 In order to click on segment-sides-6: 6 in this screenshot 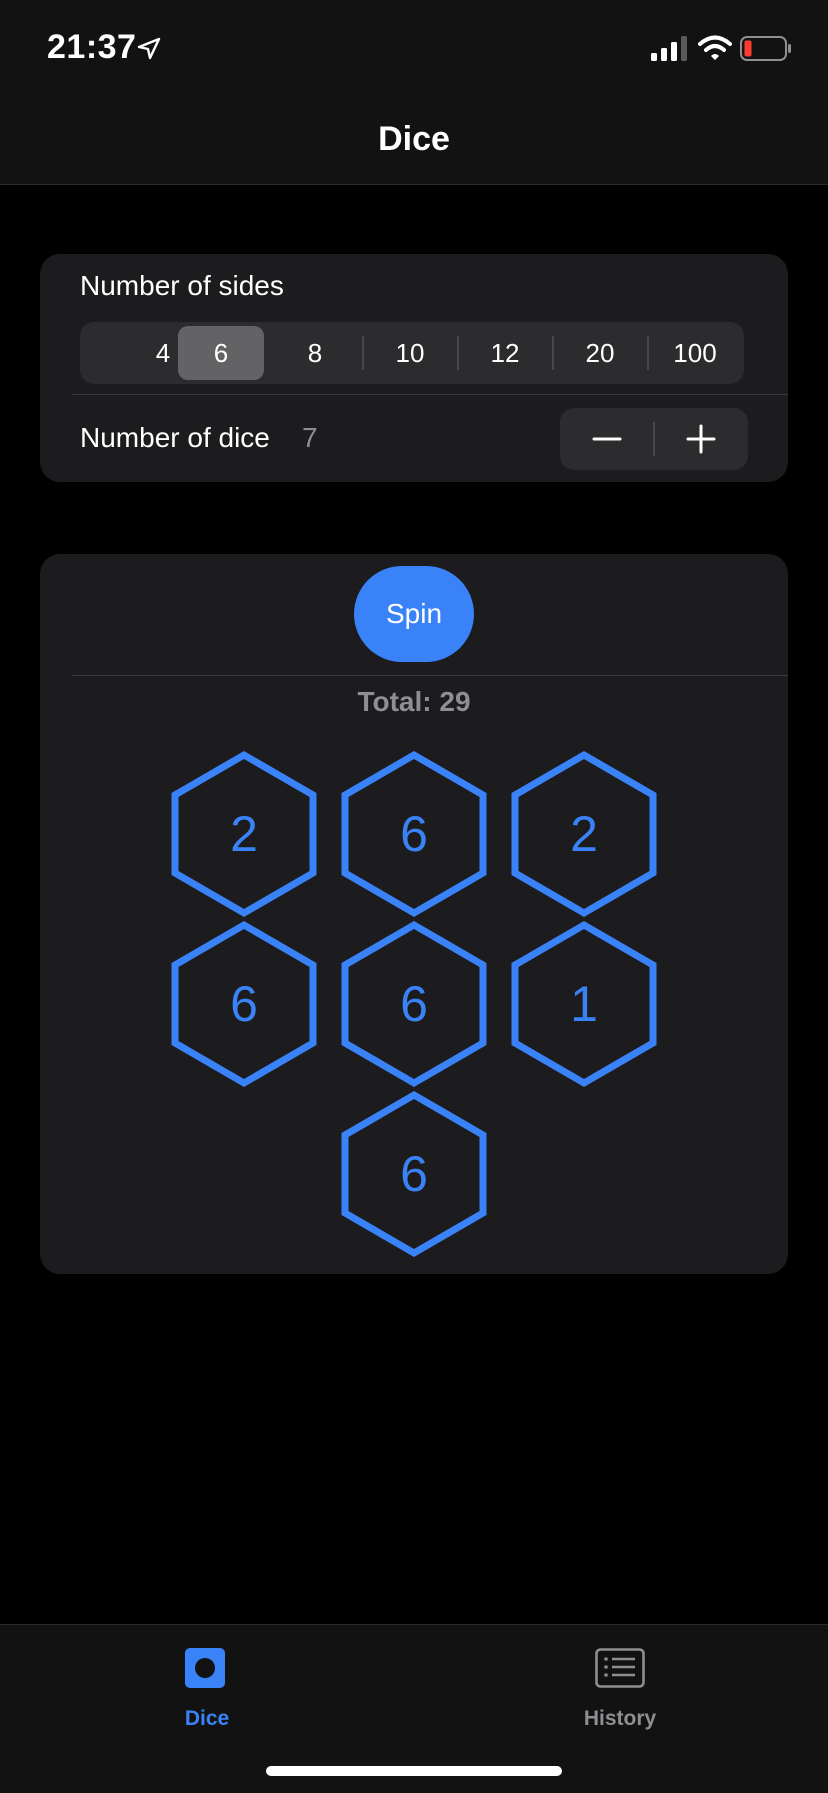, I will do `click(221, 353)`.